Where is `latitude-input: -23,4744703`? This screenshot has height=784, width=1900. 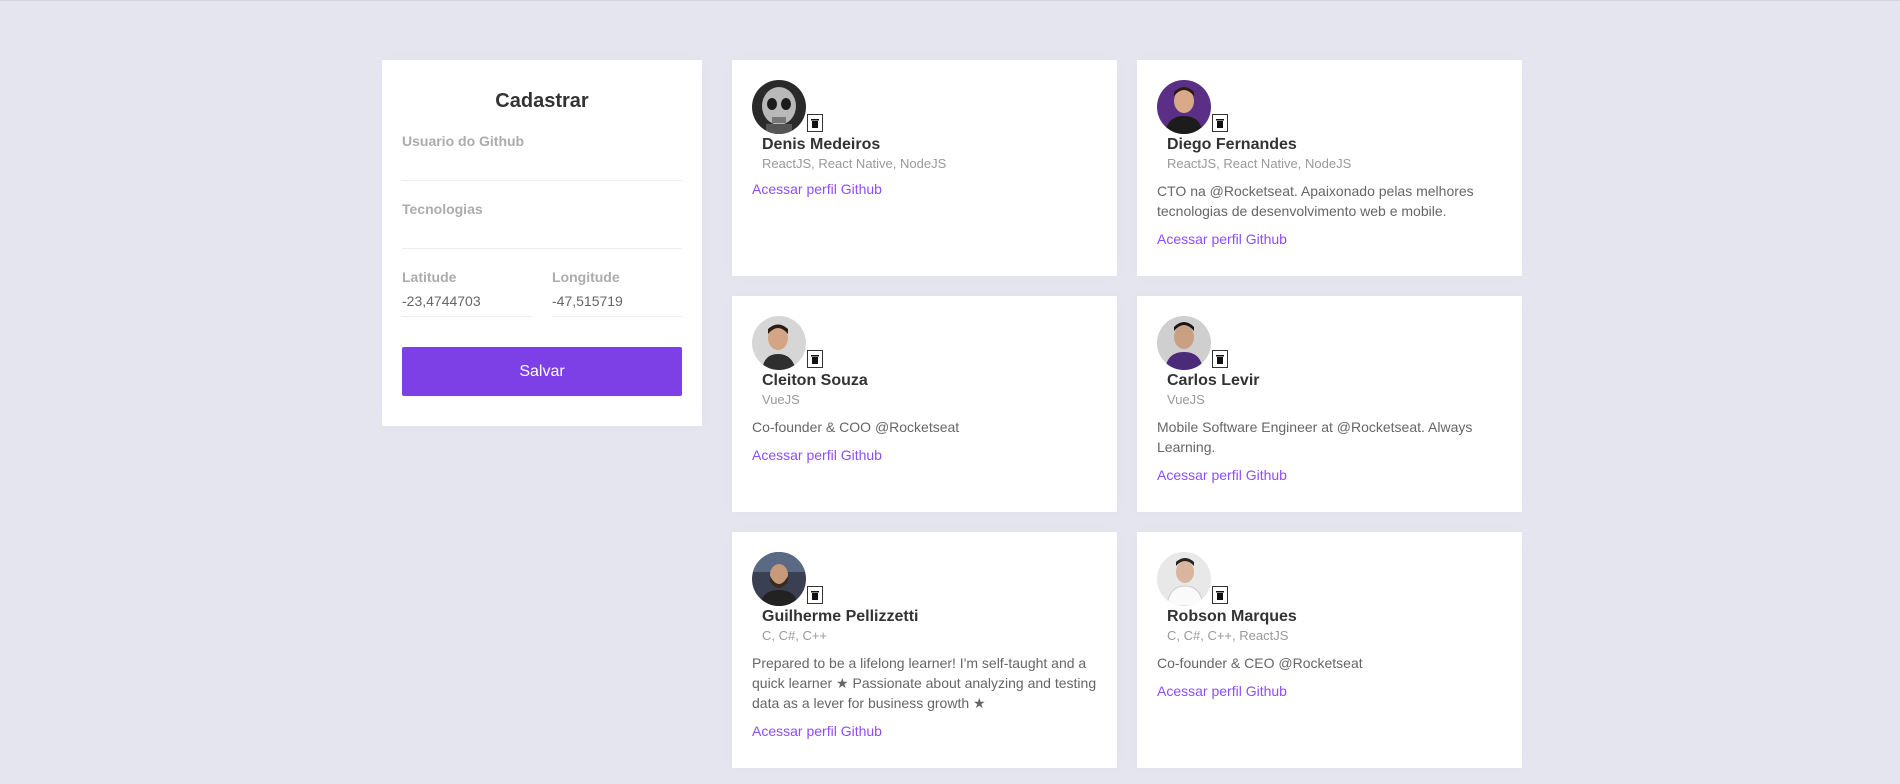 latitude-input: -23,4744703 is located at coordinates (467, 301).